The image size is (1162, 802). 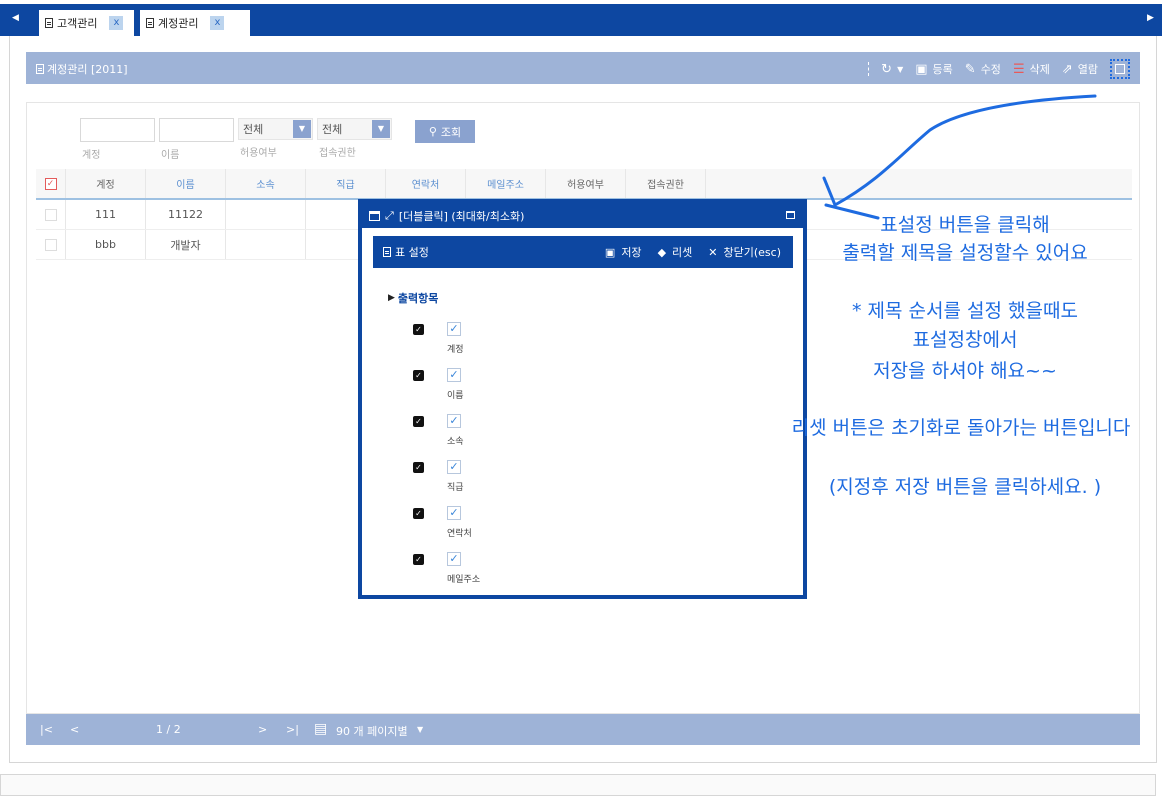 I want to click on annotation-line: 저장을 하셔야 해요~~, so click(x=965, y=371).